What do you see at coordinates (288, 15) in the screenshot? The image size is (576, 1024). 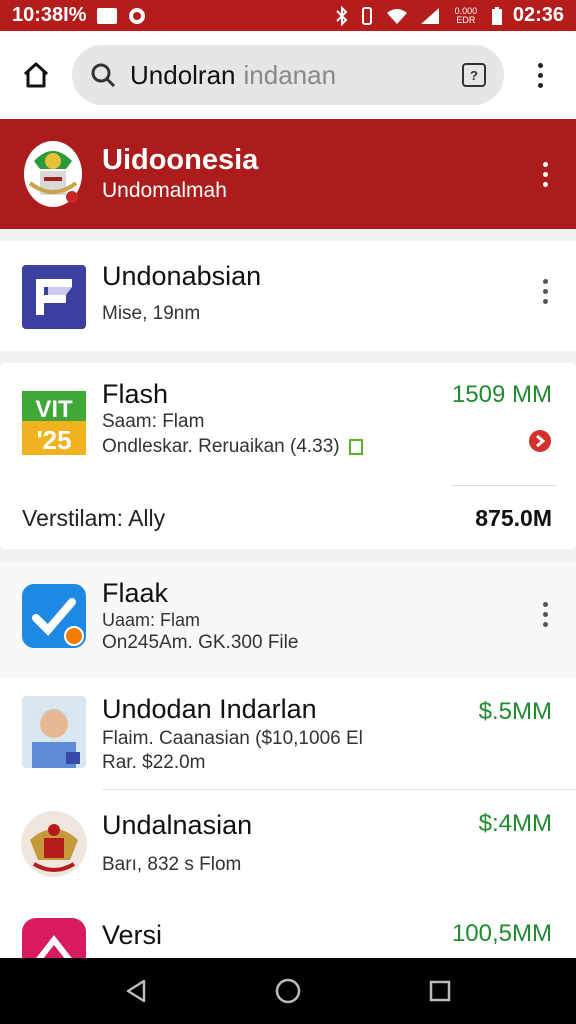 I see `status-bar: 10:38I% 0.000 EDR 02:36` at bounding box center [288, 15].